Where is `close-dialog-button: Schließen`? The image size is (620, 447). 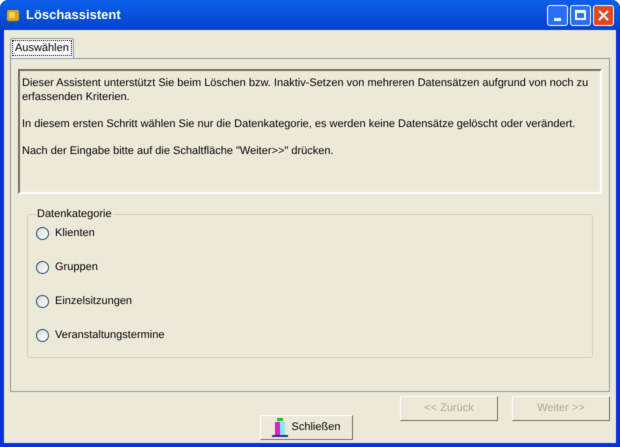
close-dialog-button: Schließen is located at coordinates (306, 427).